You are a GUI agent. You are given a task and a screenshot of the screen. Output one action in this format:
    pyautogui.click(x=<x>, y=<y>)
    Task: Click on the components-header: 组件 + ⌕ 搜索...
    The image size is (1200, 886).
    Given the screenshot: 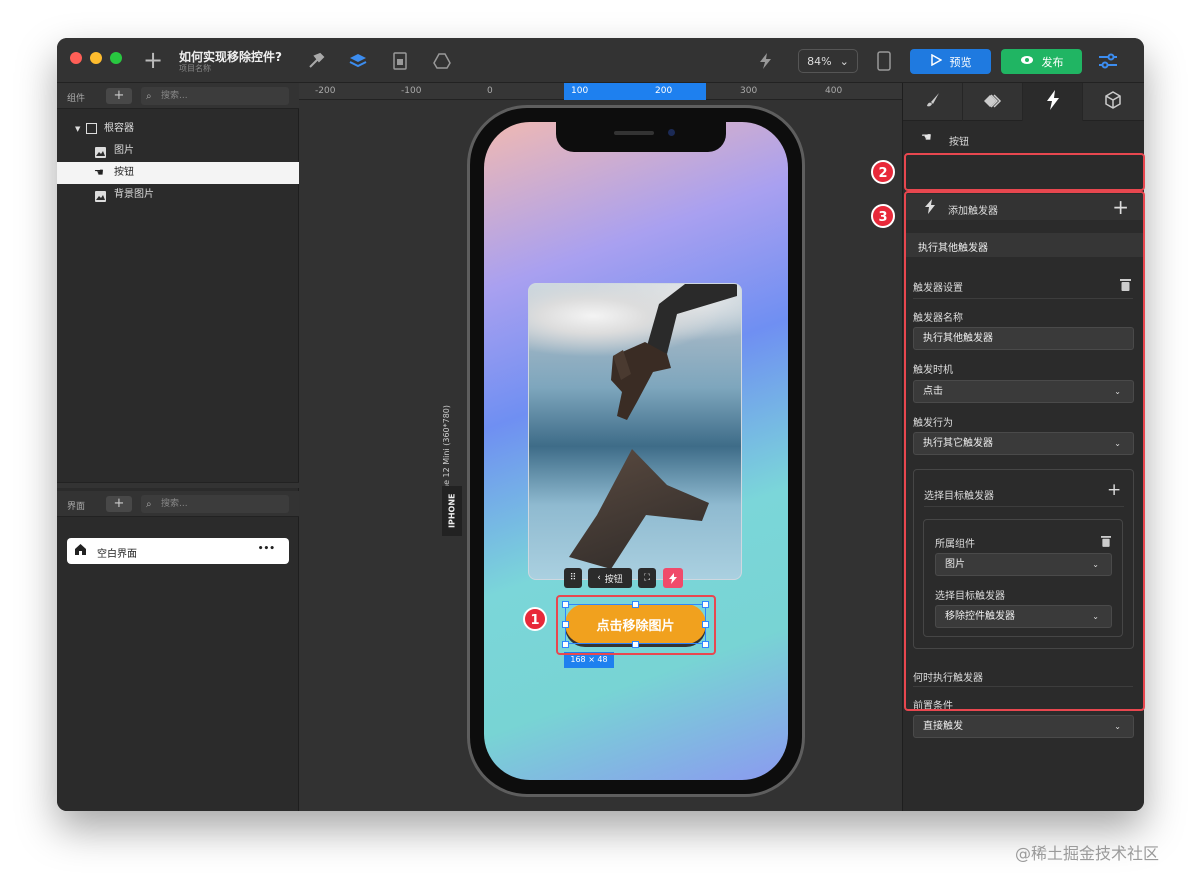 What is the action you would take?
    pyautogui.click(x=178, y=96)
    